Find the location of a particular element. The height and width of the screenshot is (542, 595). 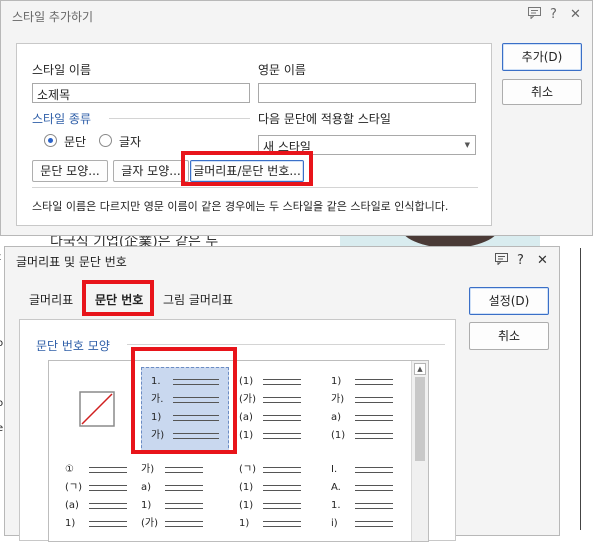

numbering-option: 1) 가) a) (1) is located at coordinates (376, 416).